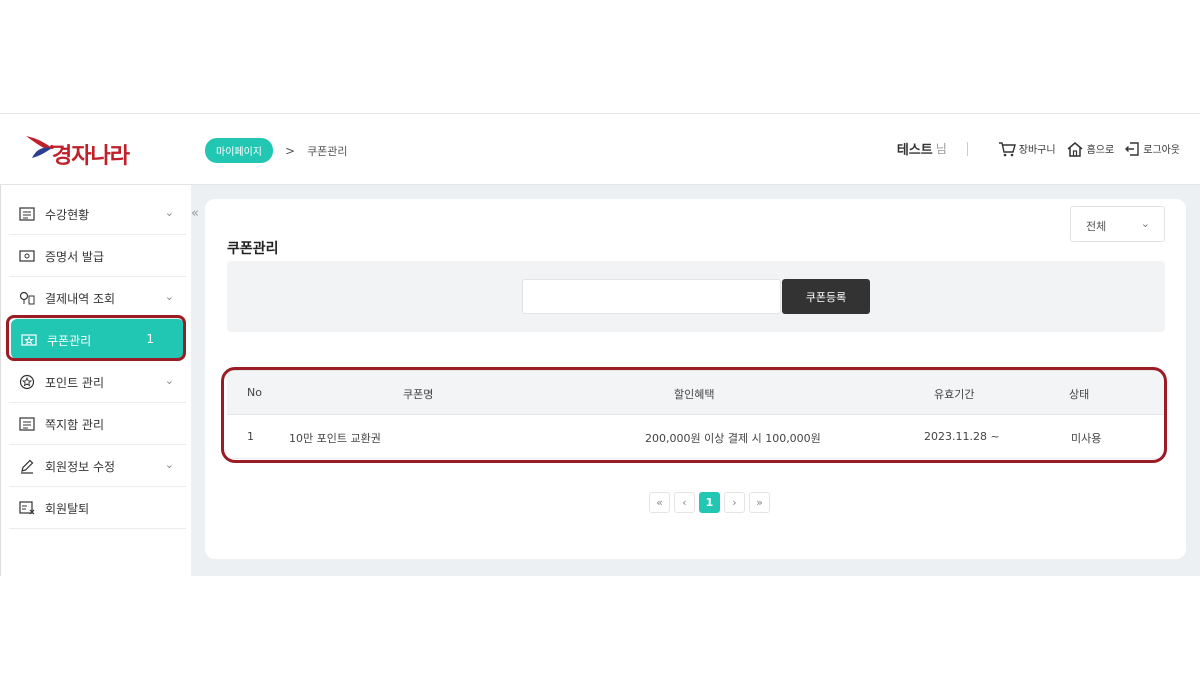  I want to click on sidebar-item-label: 회원정보 수정, so click(80, 467).